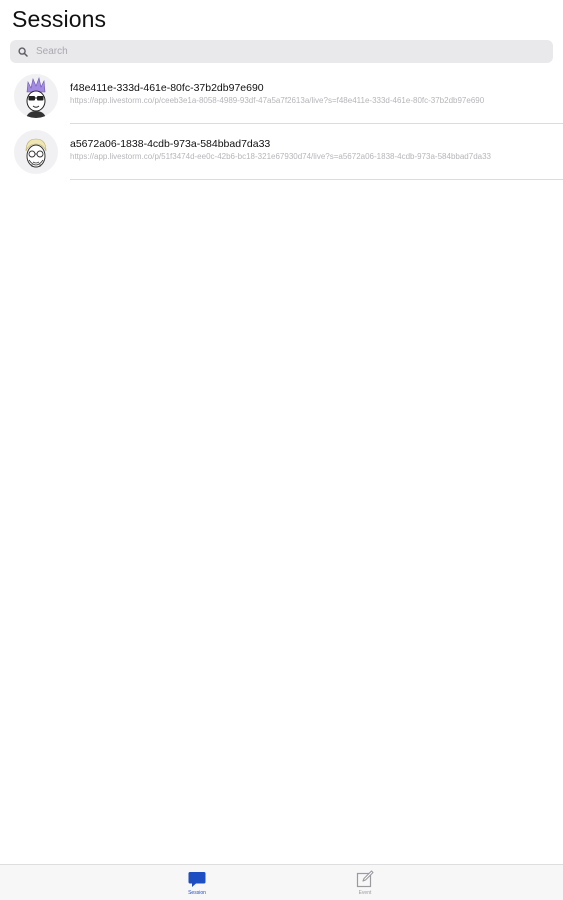 The height and width of the screenshot is (900, 563). I want to click on page-title: Sessions, so click(59, 19).